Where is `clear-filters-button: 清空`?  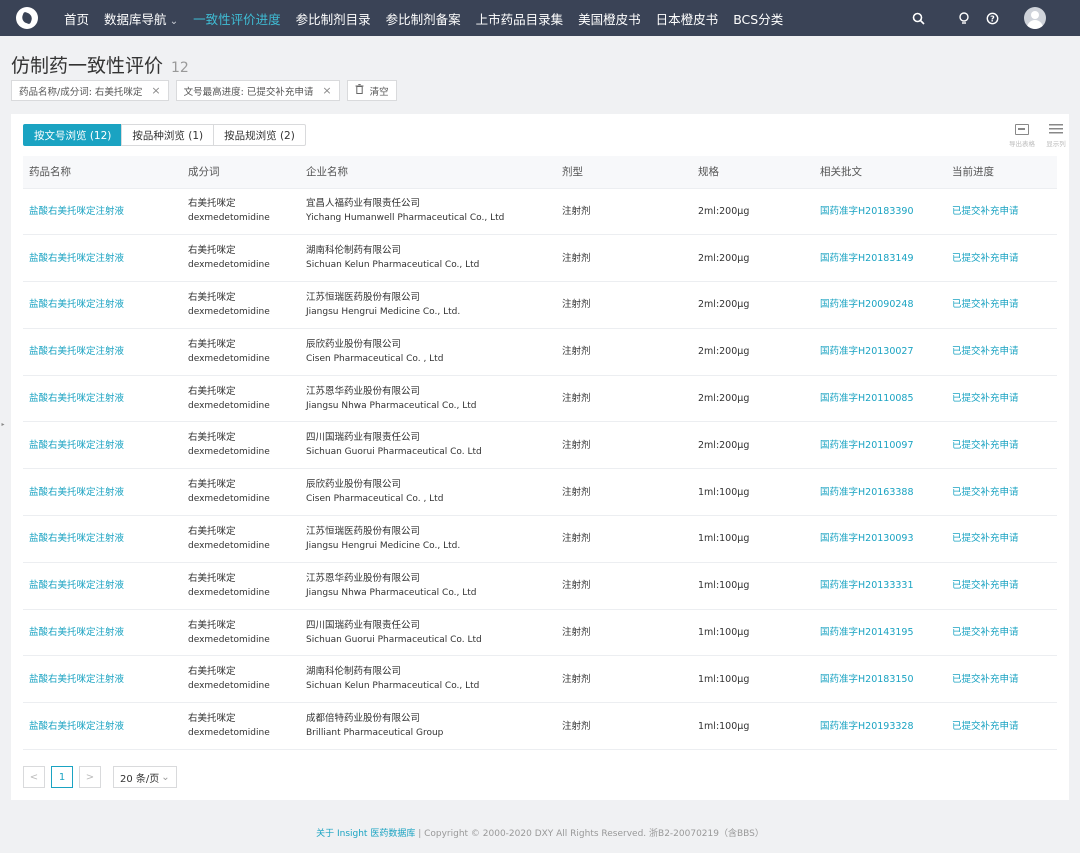
clear-filters-button: 清空 is located at coordinates (371, 90).